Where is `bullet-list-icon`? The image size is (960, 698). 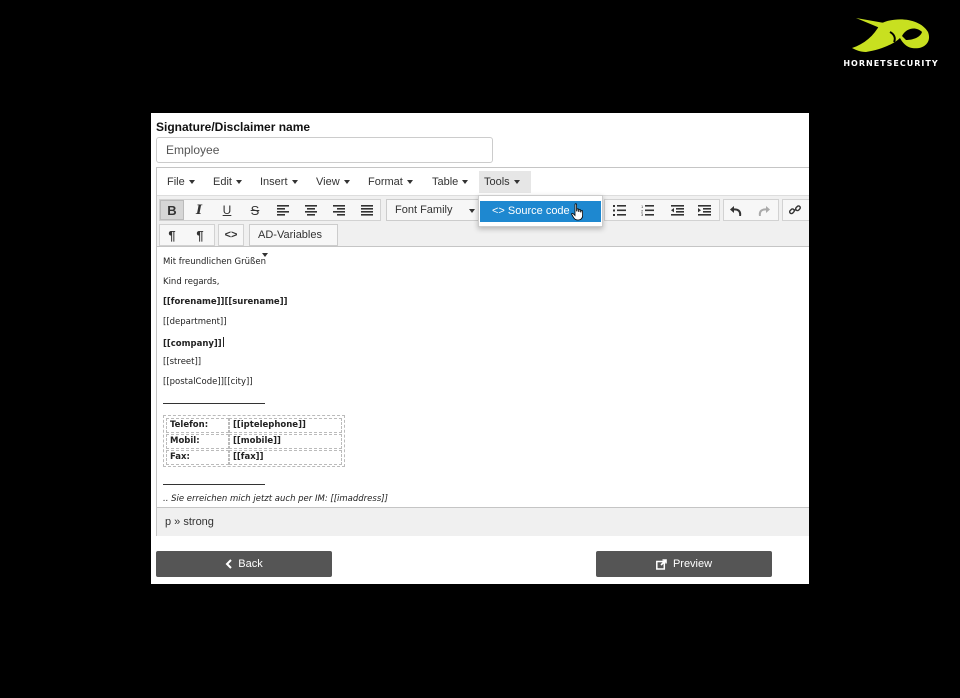
bullet-list-icon is located at coordinates (619, 210).